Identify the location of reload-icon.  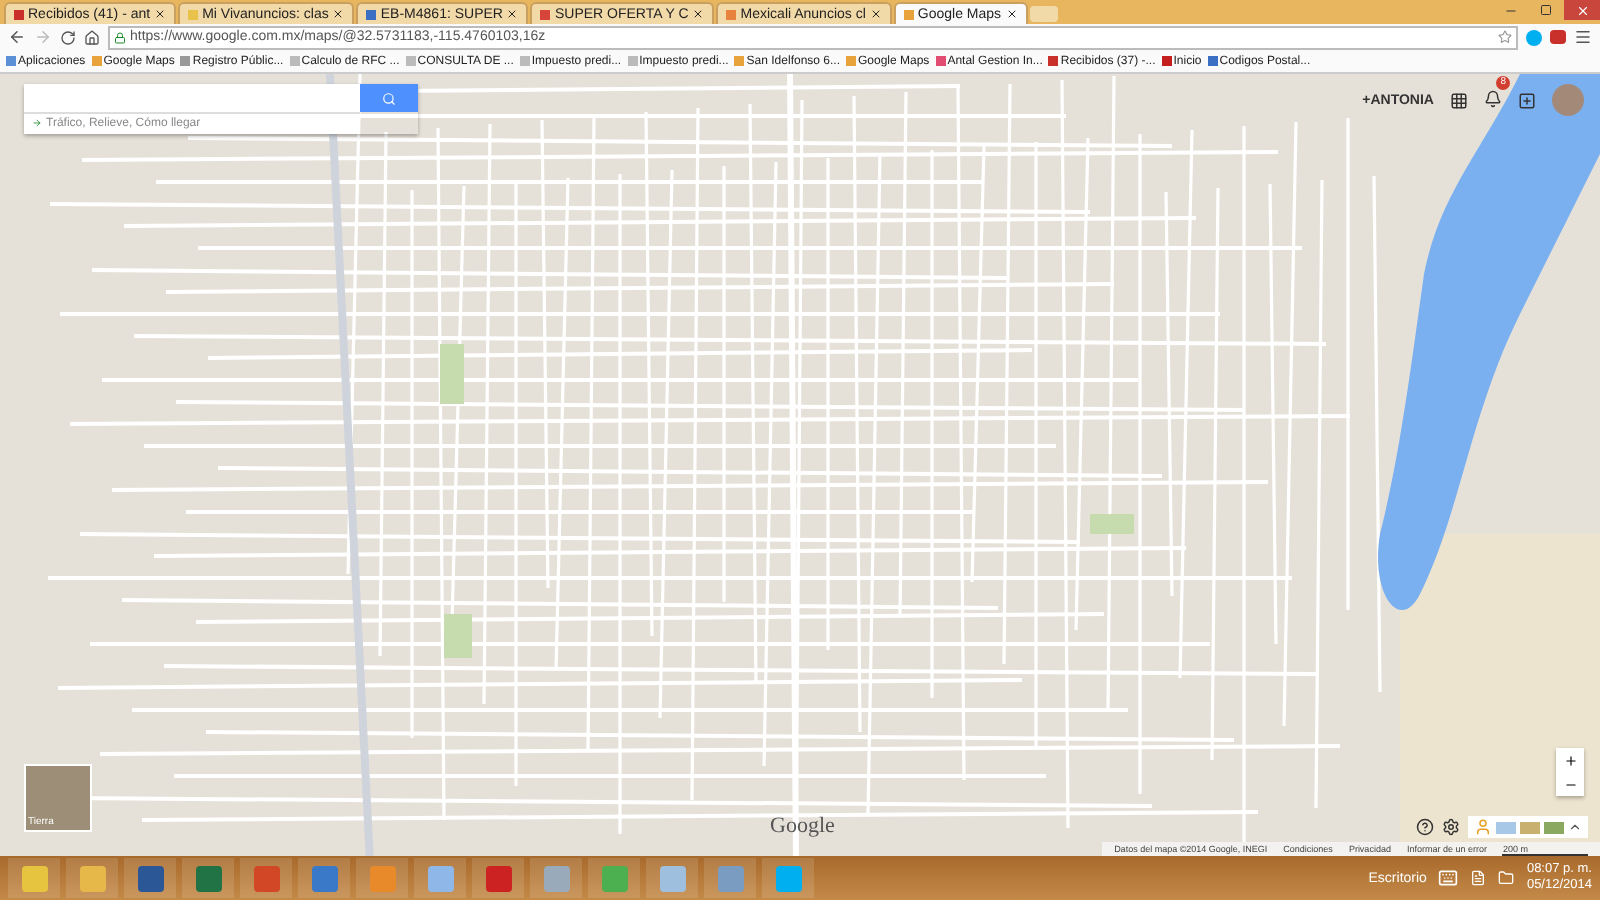
(68, 37).